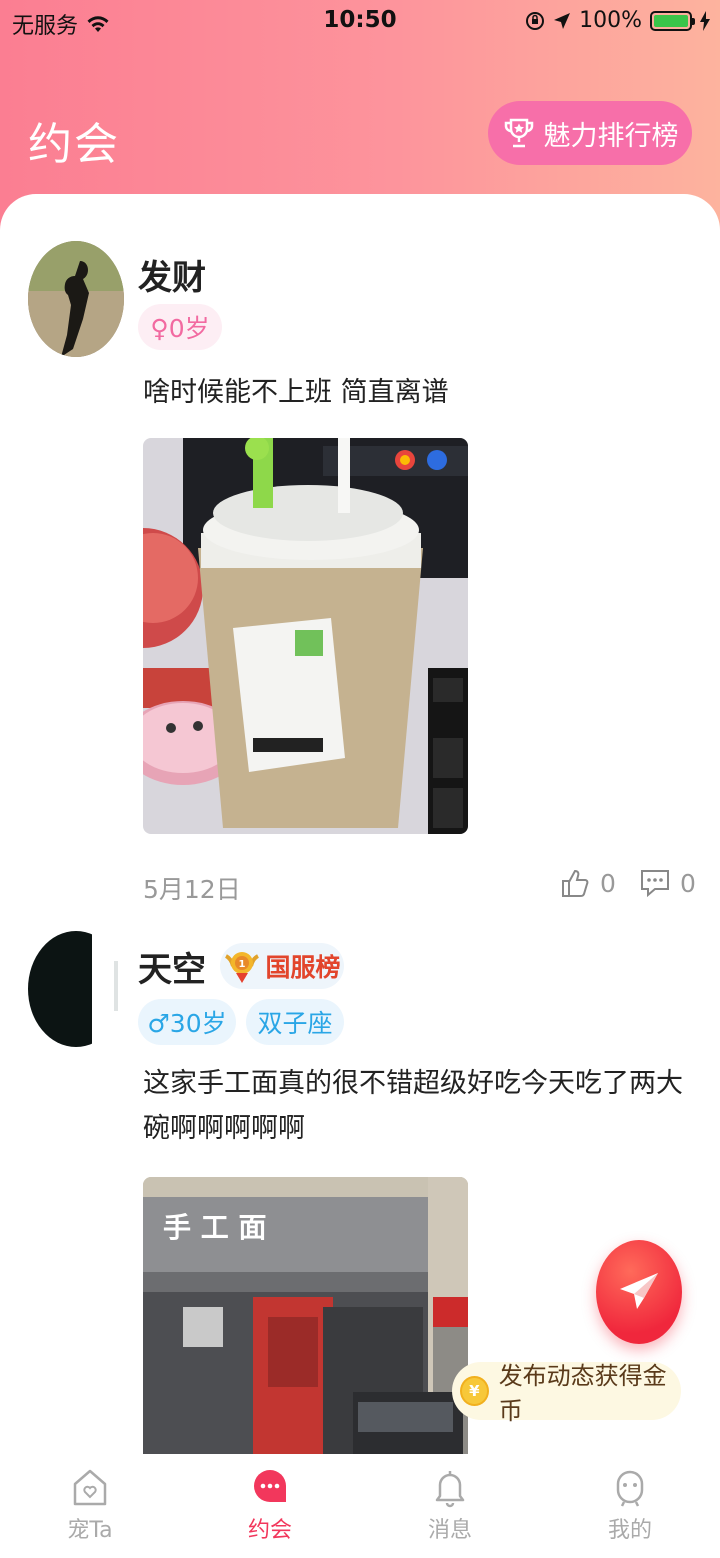  I want to click on battery-percent: 100%, so click(610, 20).